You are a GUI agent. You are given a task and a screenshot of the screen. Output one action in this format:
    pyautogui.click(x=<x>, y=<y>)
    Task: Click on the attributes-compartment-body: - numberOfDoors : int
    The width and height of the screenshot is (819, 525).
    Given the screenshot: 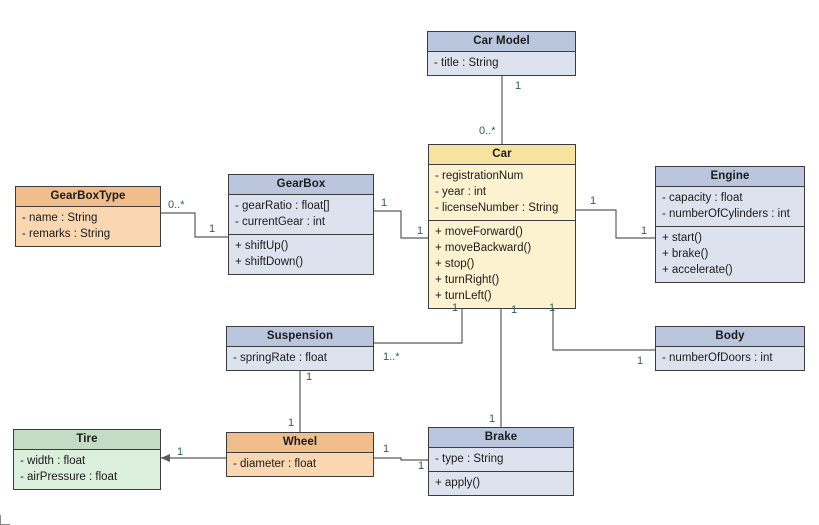 What is the action you would take?
    pyautogui.click(x=730, y=358)
    